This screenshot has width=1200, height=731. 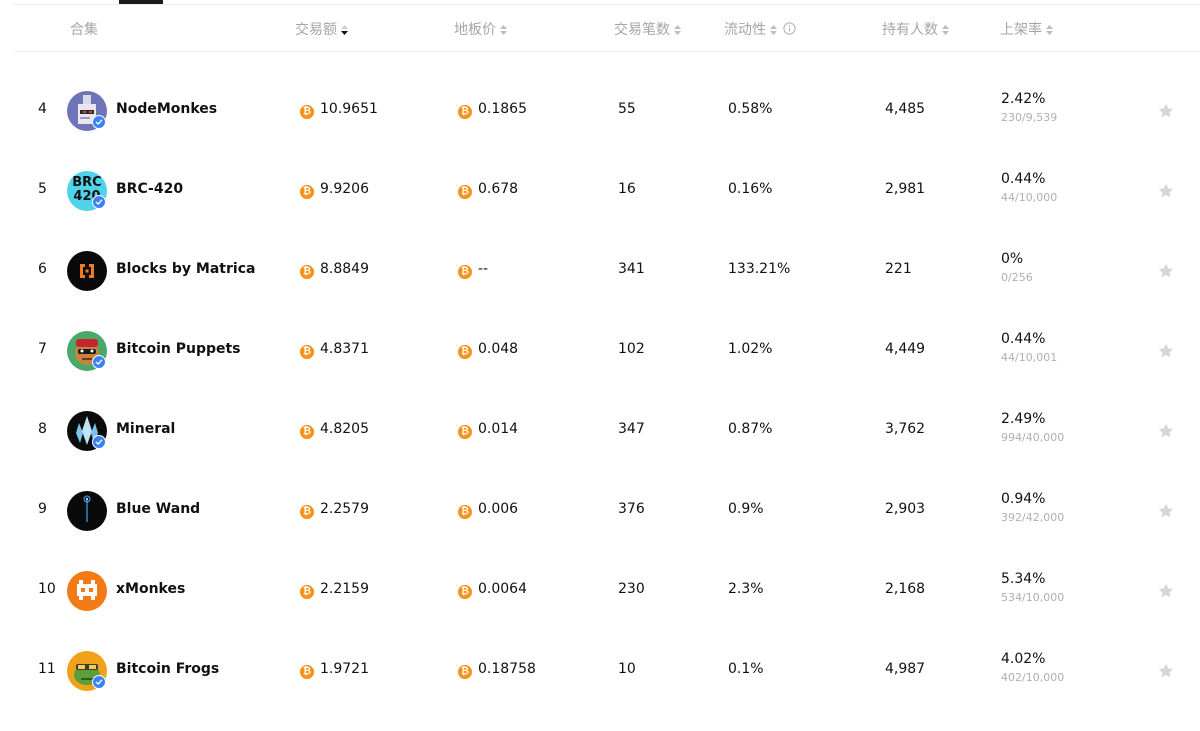 What do you see at coordinates (1023, 659) in the screenshot?
I see `listed-rate: 4.02%` at bounding box center [1023, 659].